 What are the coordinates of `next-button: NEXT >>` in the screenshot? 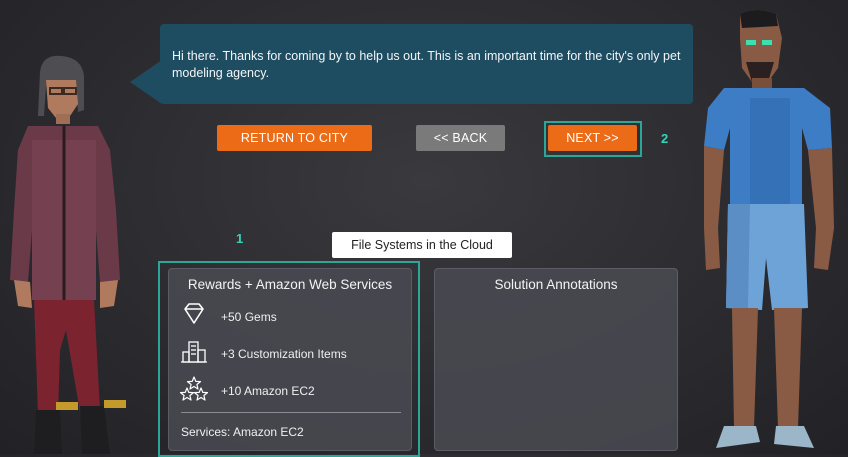 It's located at (592, 138).